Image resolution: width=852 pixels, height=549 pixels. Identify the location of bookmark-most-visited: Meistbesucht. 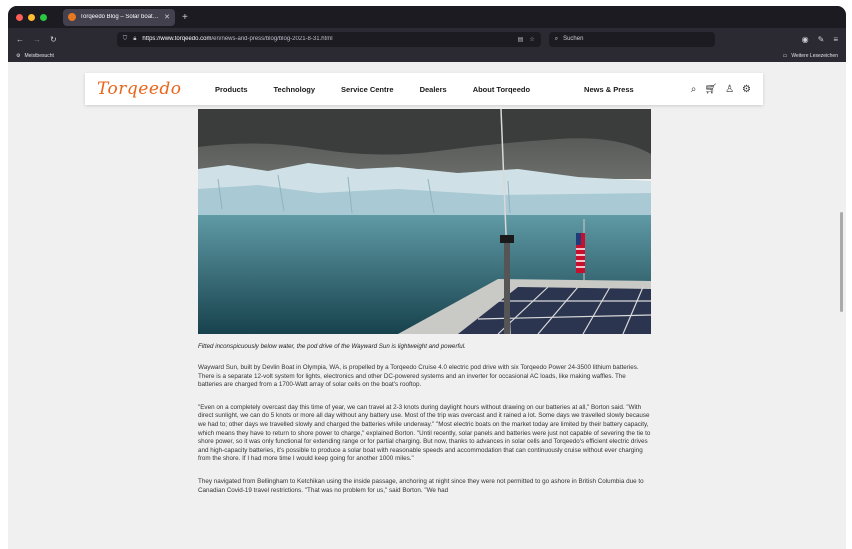
(38, 56).